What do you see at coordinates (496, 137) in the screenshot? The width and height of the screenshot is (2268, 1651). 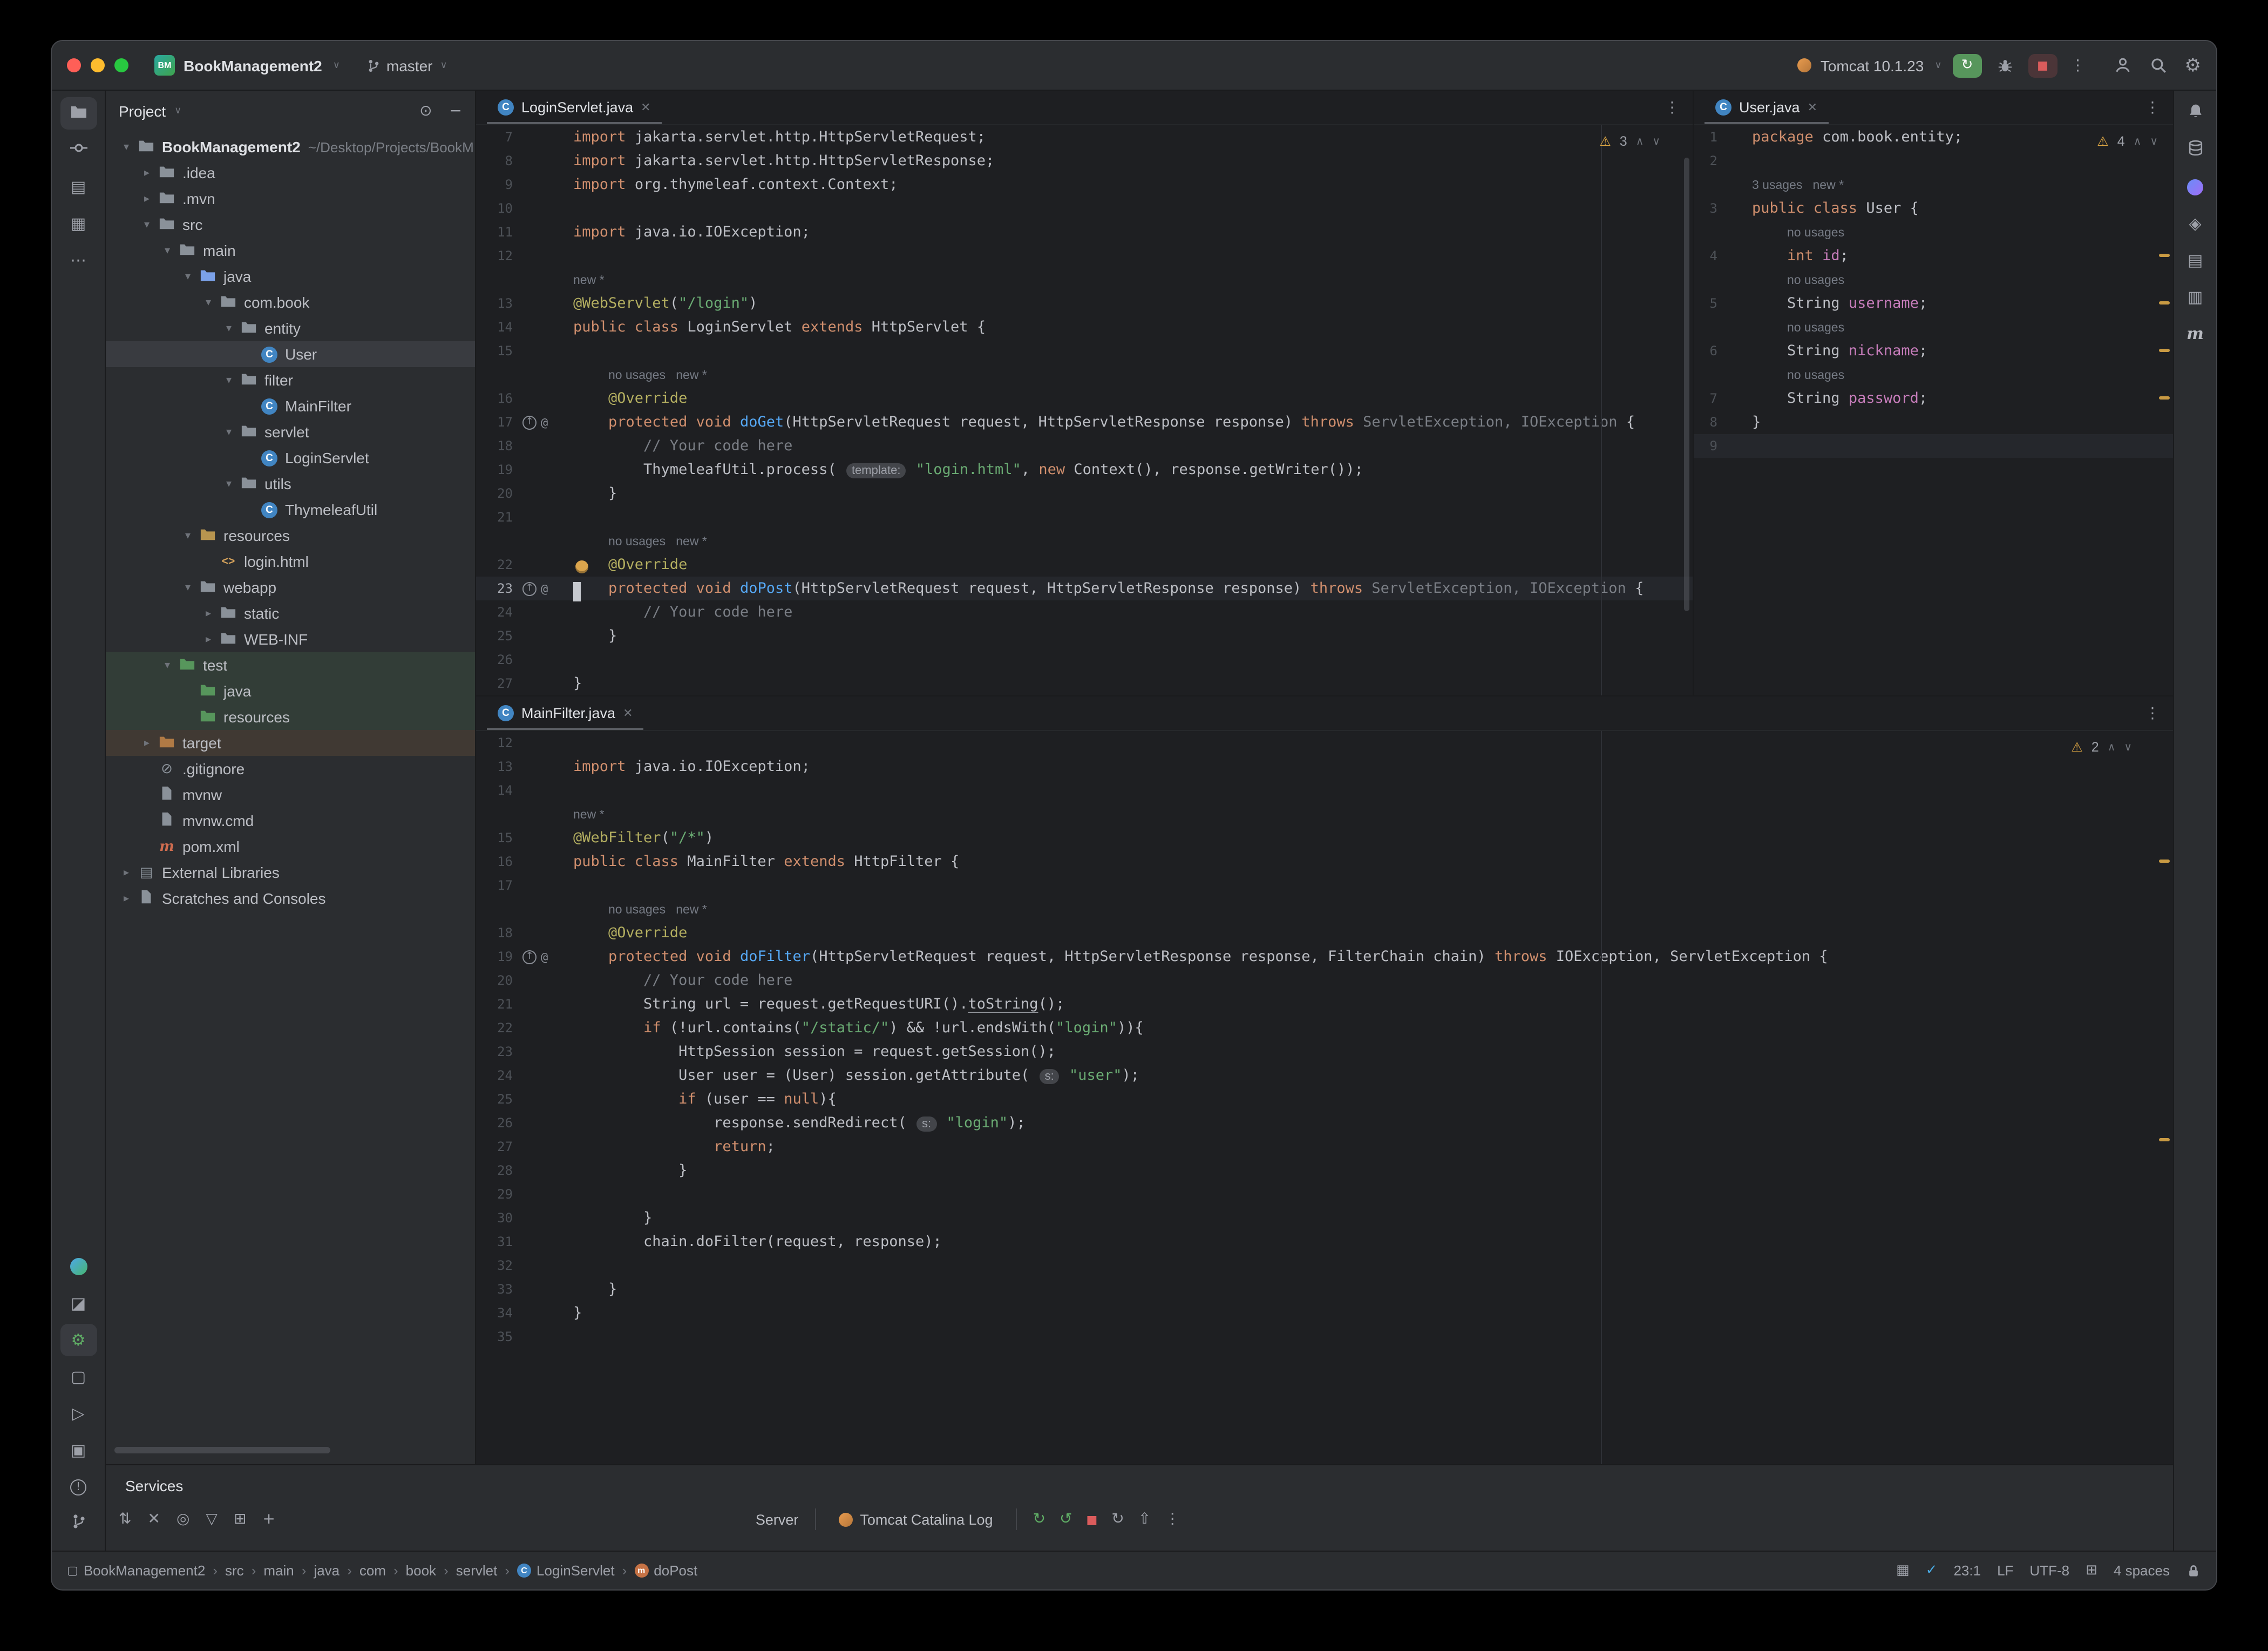 I see `line-number: 7` at bounding box center [496, 137].